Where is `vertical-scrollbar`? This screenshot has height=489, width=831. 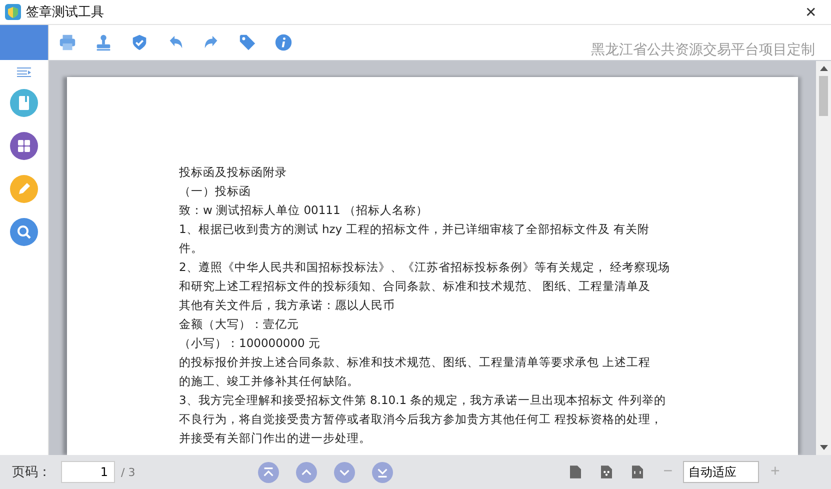 vertical-scrollbar is located at coordinates (823, 258).